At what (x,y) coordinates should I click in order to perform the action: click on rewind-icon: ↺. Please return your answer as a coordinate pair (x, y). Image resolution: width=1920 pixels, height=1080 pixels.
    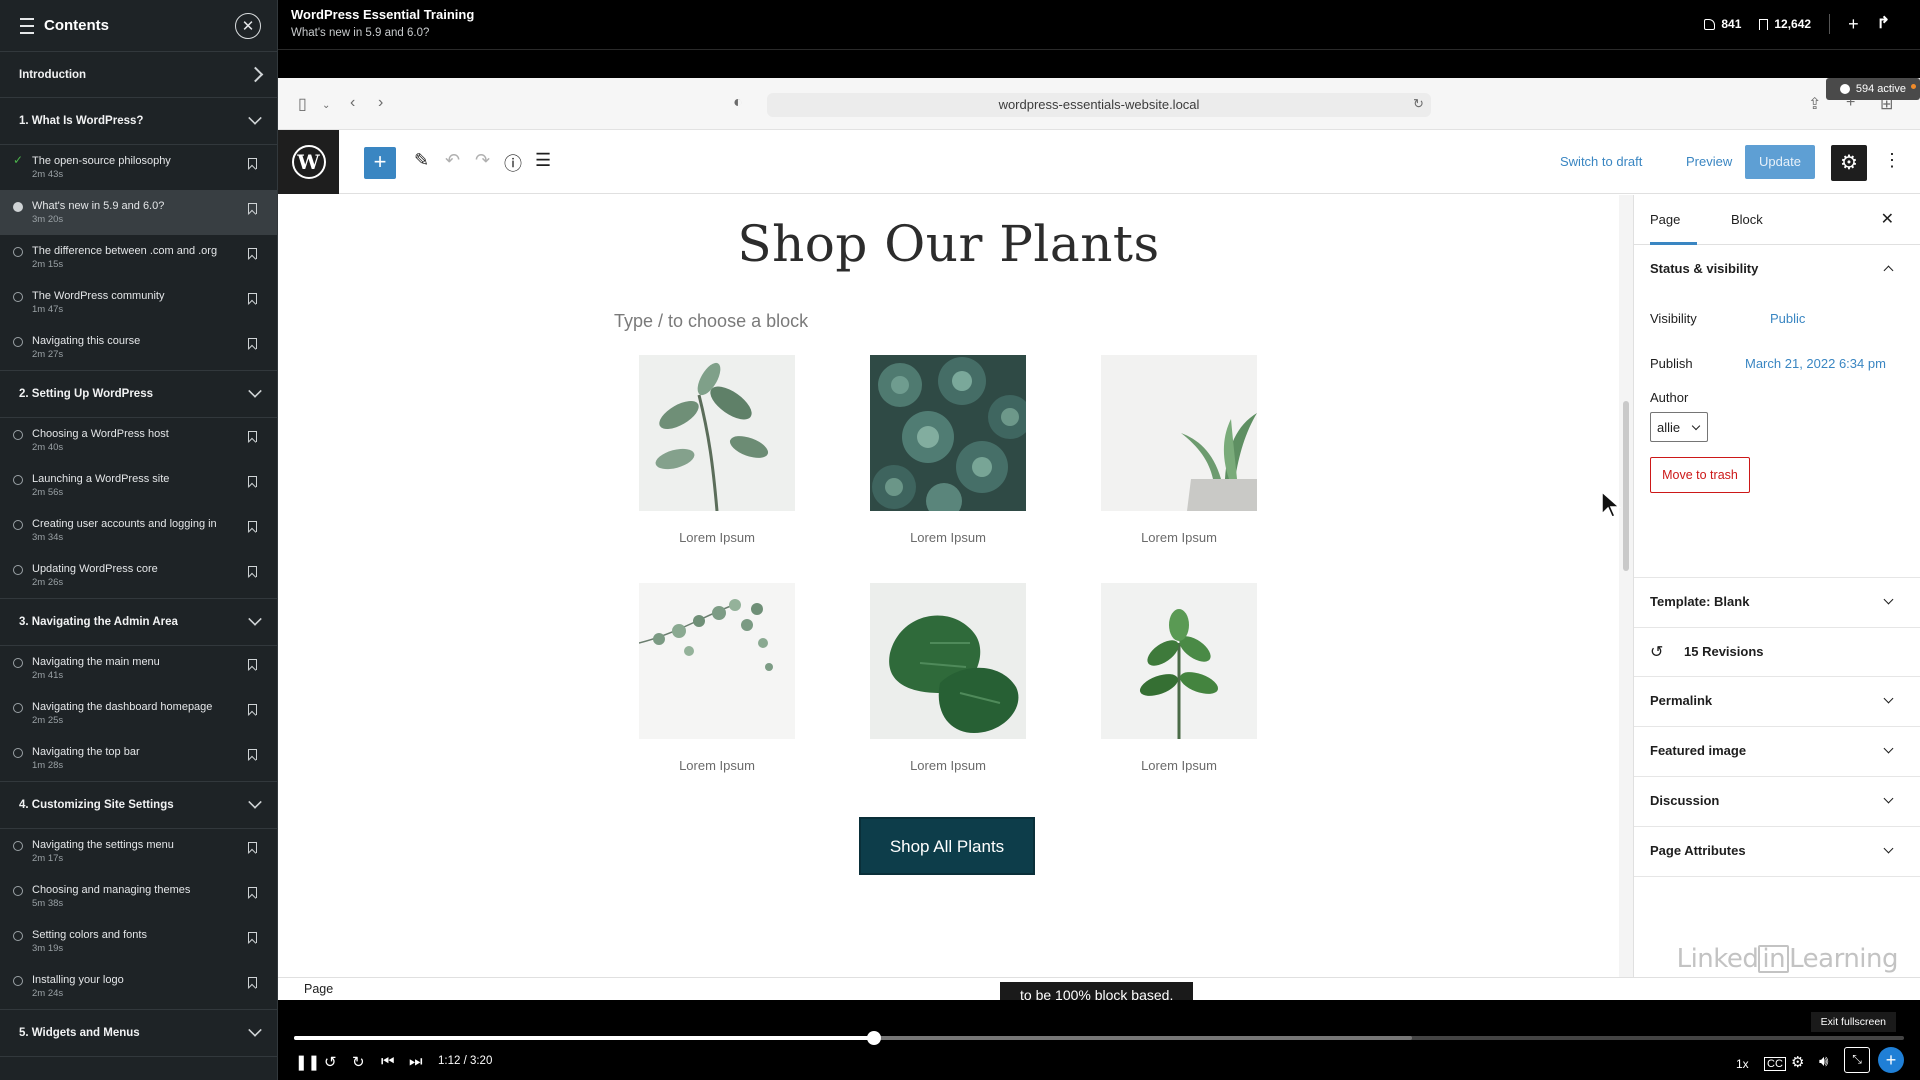
    Looking at the image, I should click on (330, 1062).